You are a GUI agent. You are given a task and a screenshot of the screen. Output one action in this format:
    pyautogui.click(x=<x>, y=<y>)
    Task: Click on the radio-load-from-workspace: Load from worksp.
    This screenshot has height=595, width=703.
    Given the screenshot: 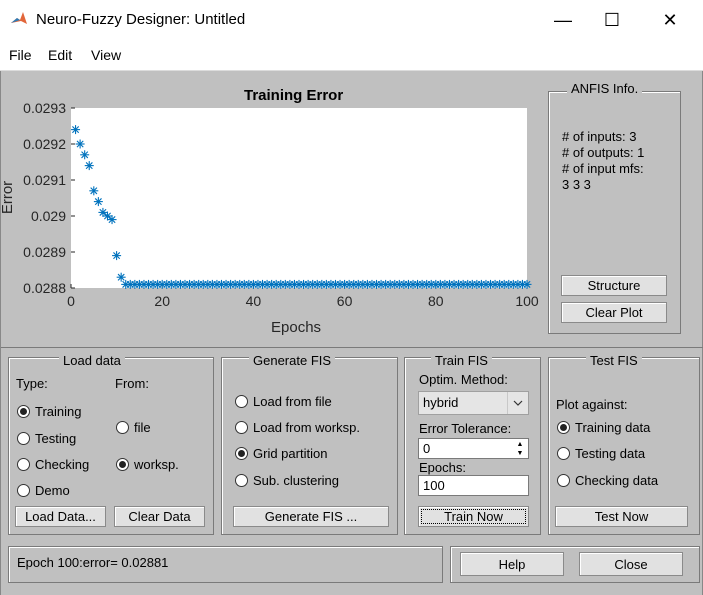 What is the action you would take?
    pyautogui.click(x=297, y=427)
    